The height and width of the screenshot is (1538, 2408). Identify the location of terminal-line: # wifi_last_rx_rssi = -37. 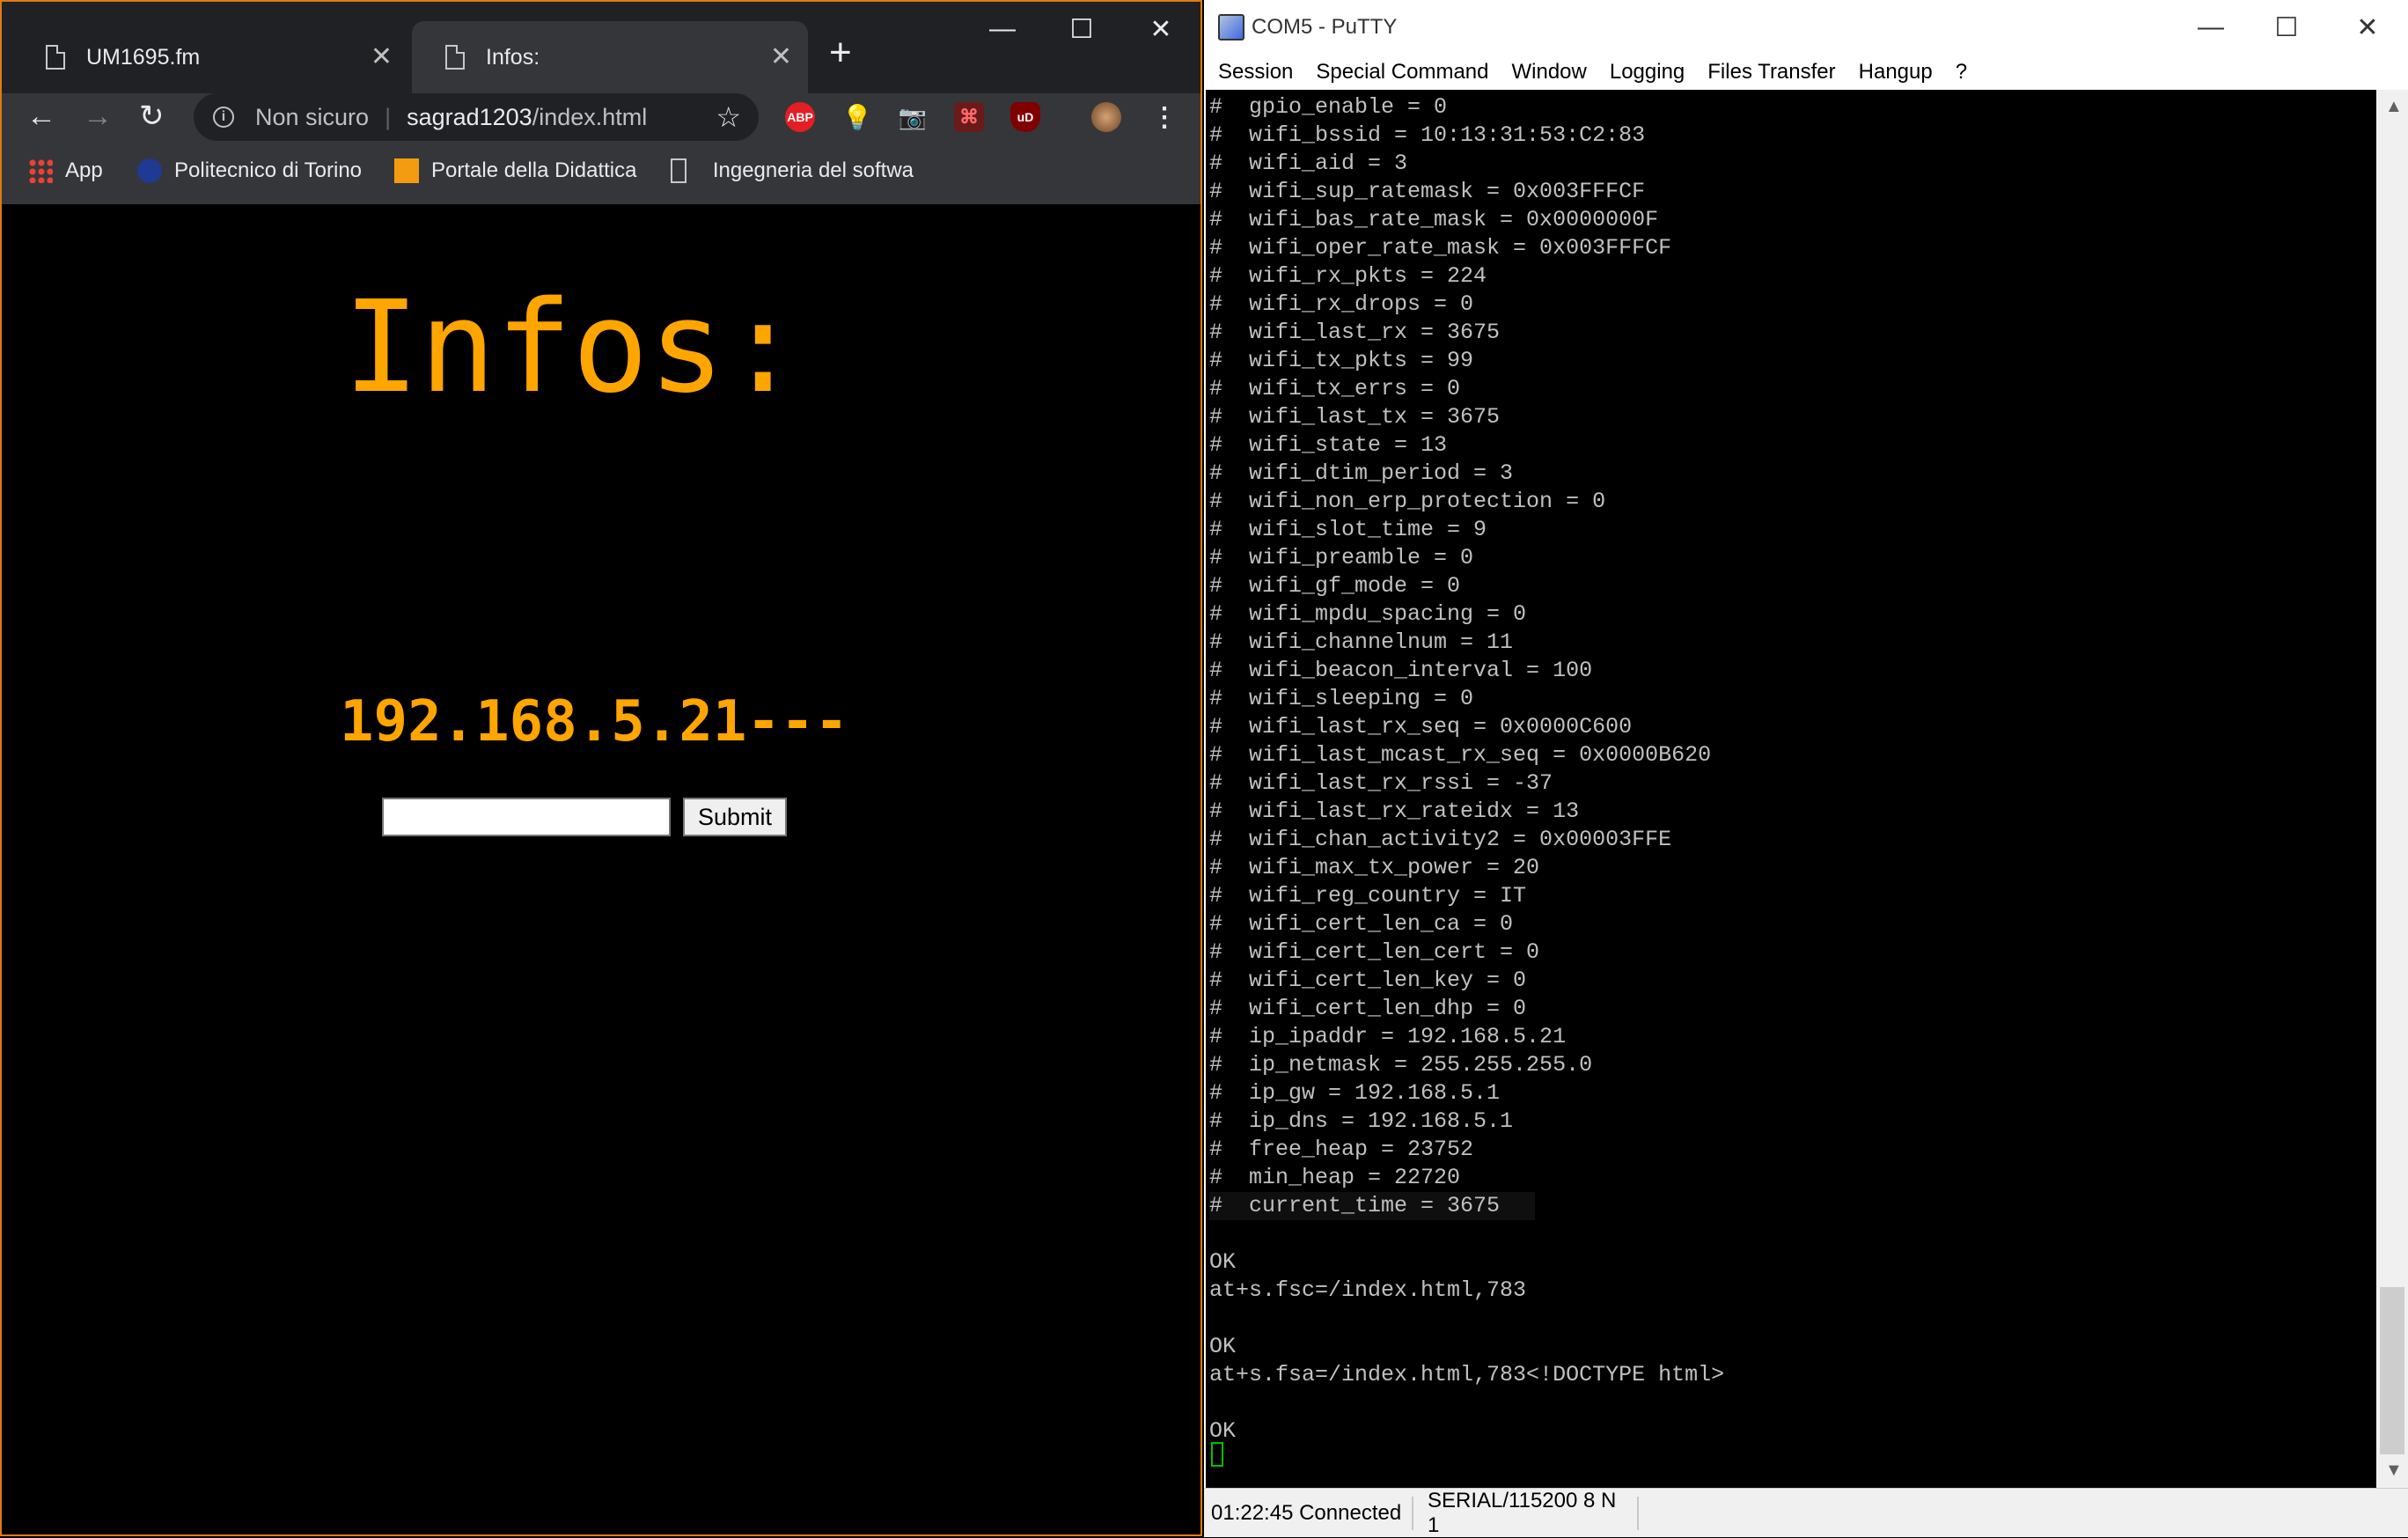
(1381, 783).